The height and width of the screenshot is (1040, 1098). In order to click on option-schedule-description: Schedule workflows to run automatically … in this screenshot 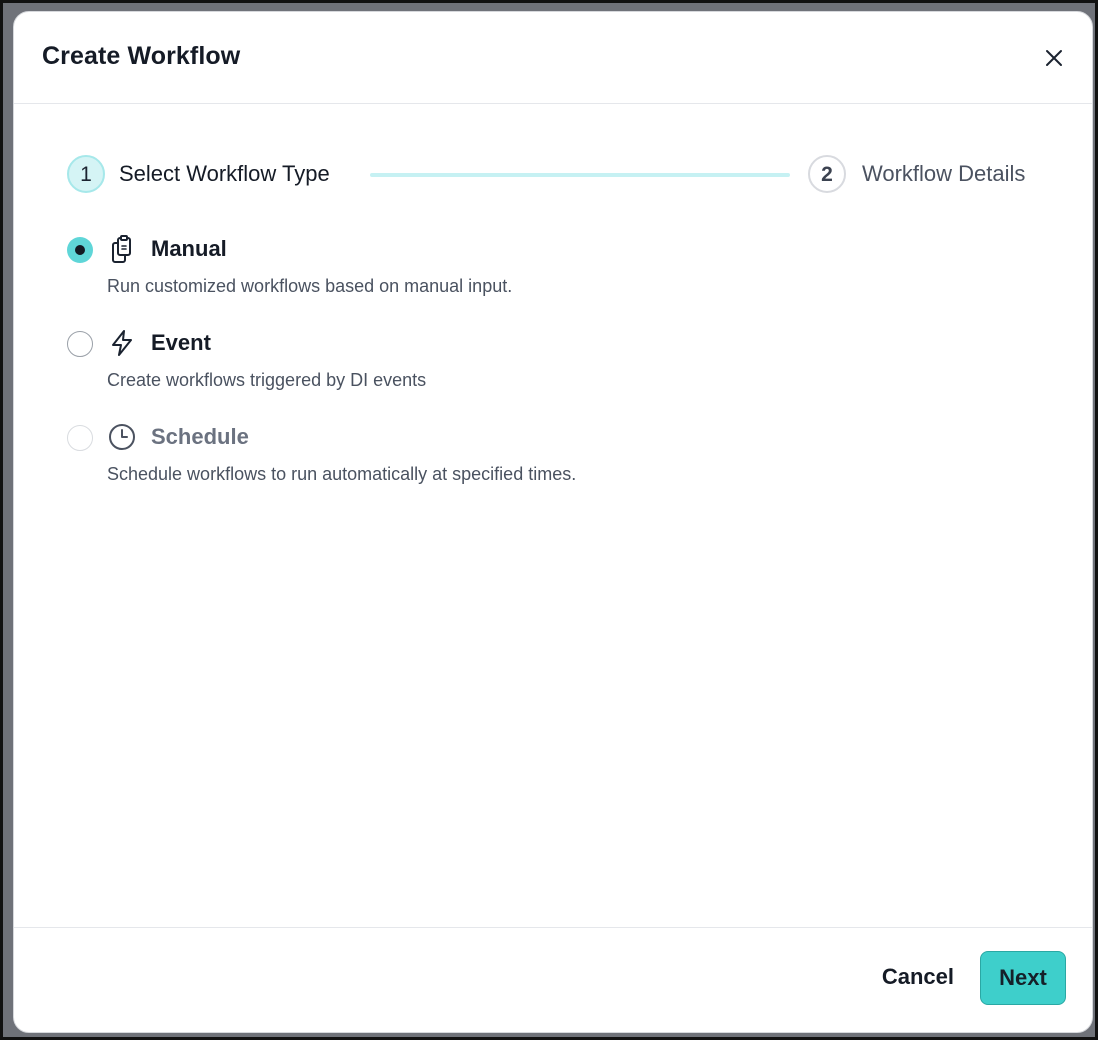, I will do `click(342, 474)`.